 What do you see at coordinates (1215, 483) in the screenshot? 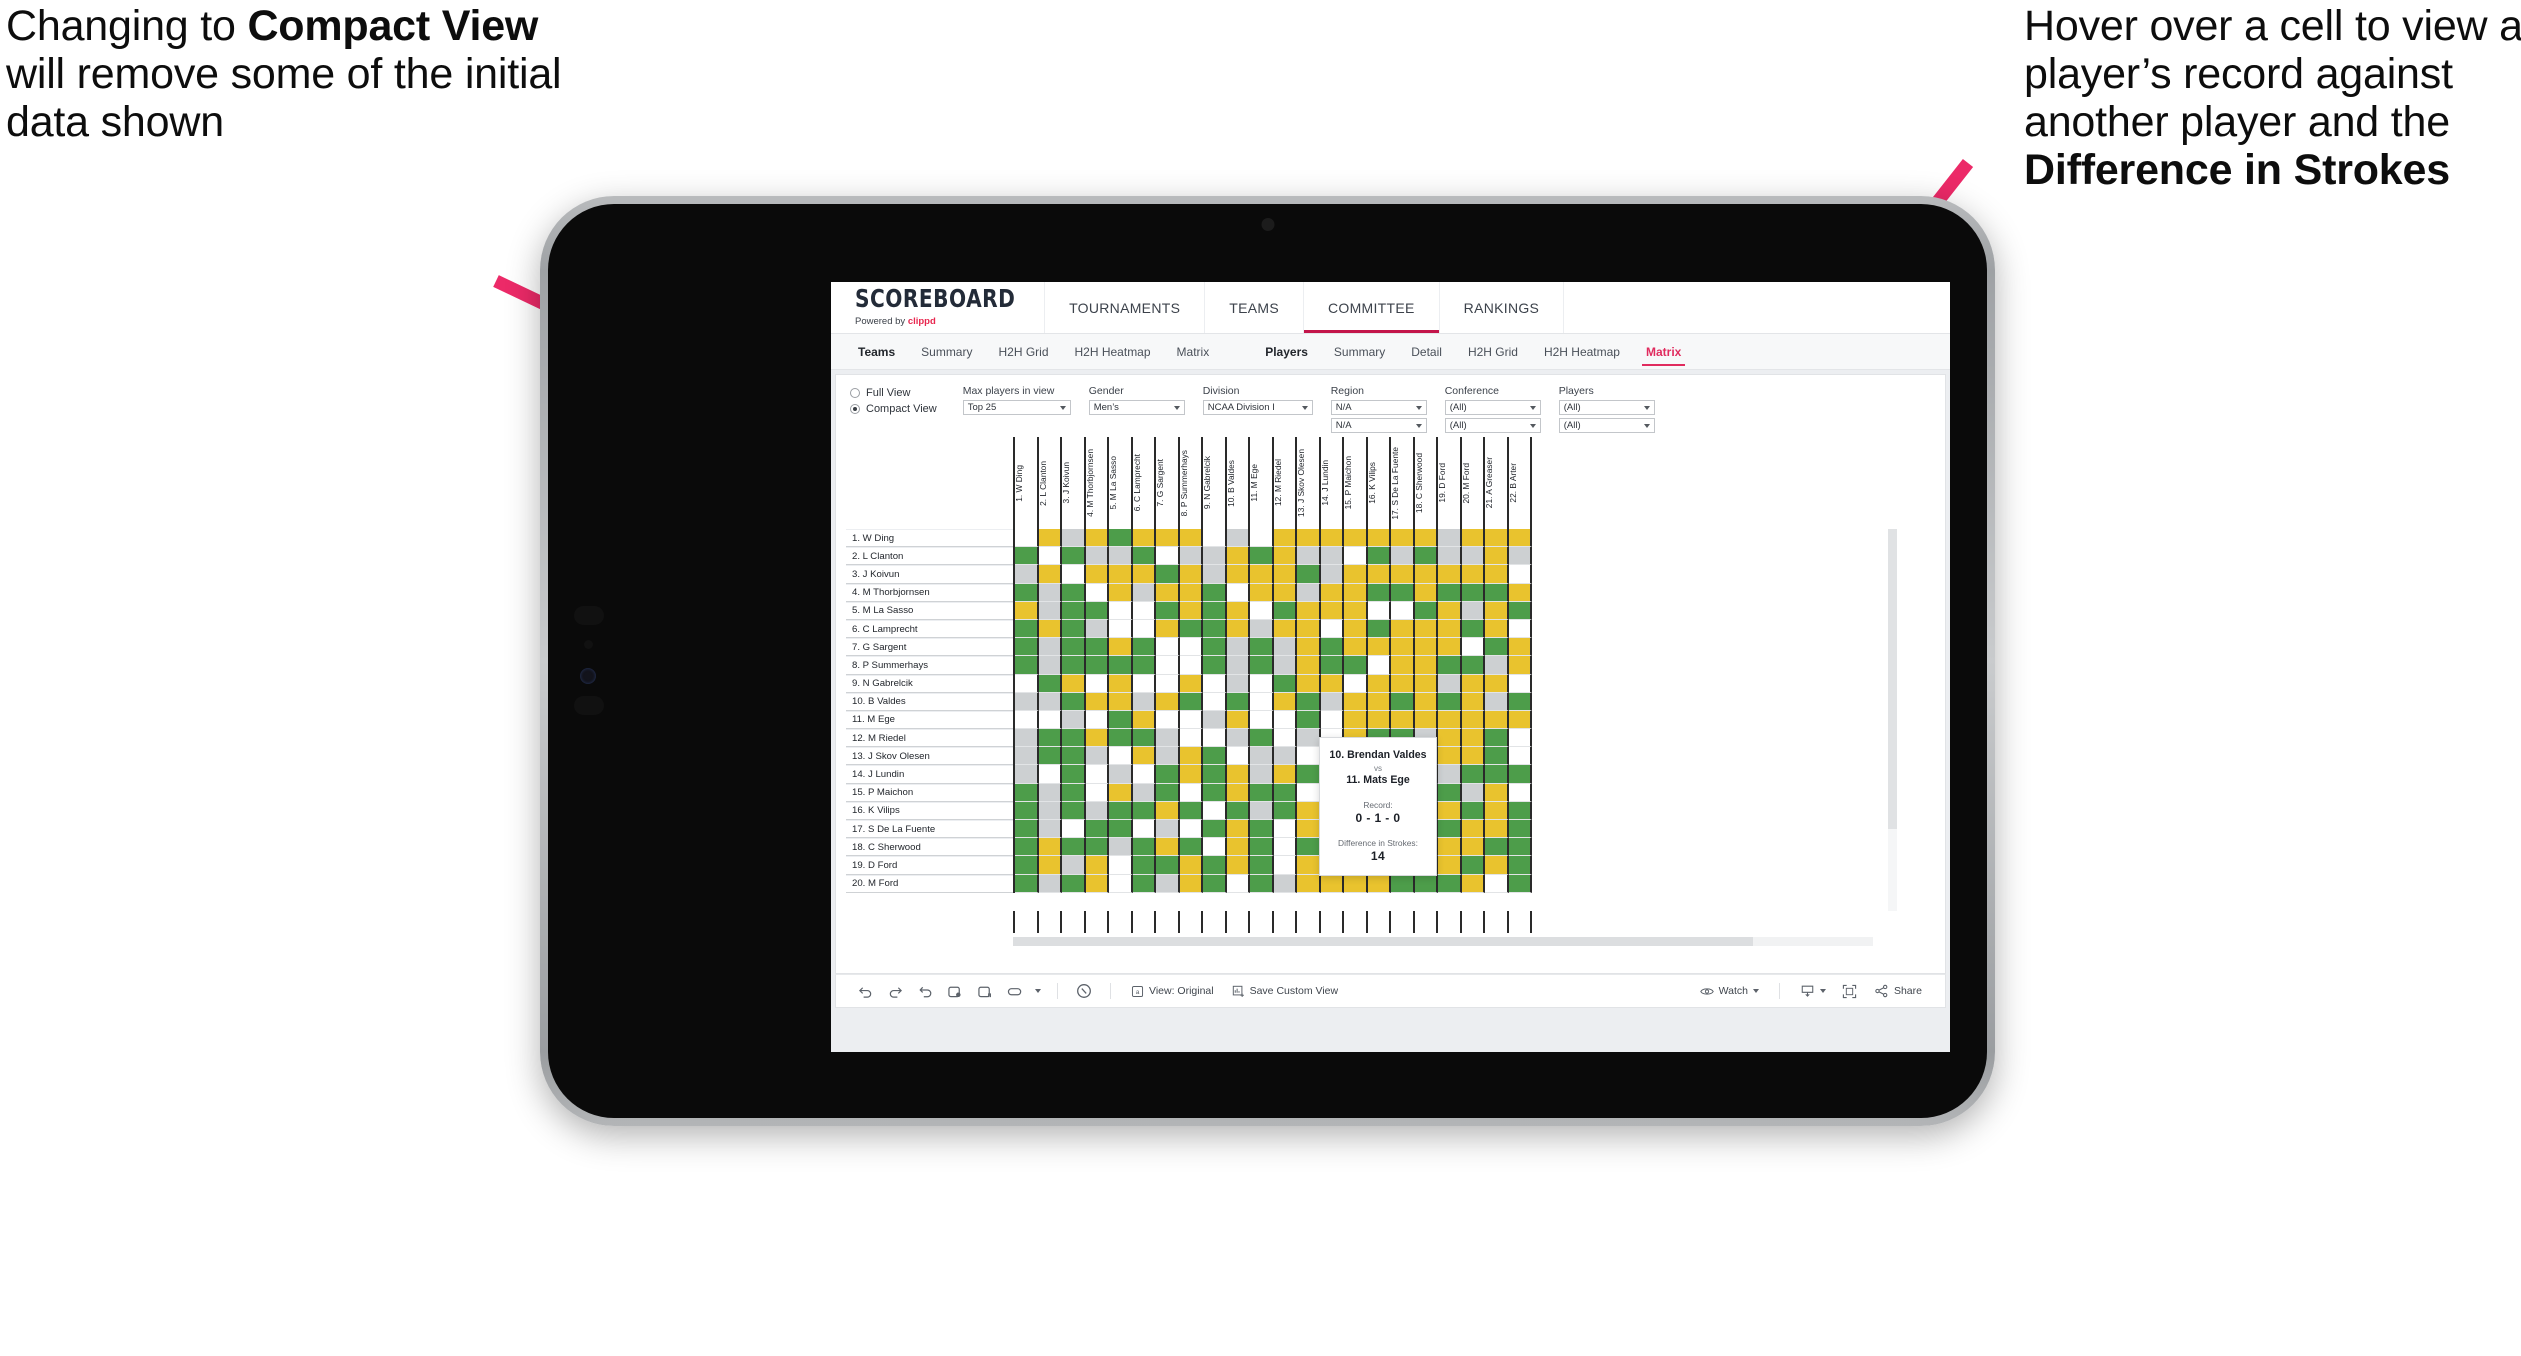
I see `matrix-column-header: 9. N Gabrelcik` at bounding box center [1215, 483].